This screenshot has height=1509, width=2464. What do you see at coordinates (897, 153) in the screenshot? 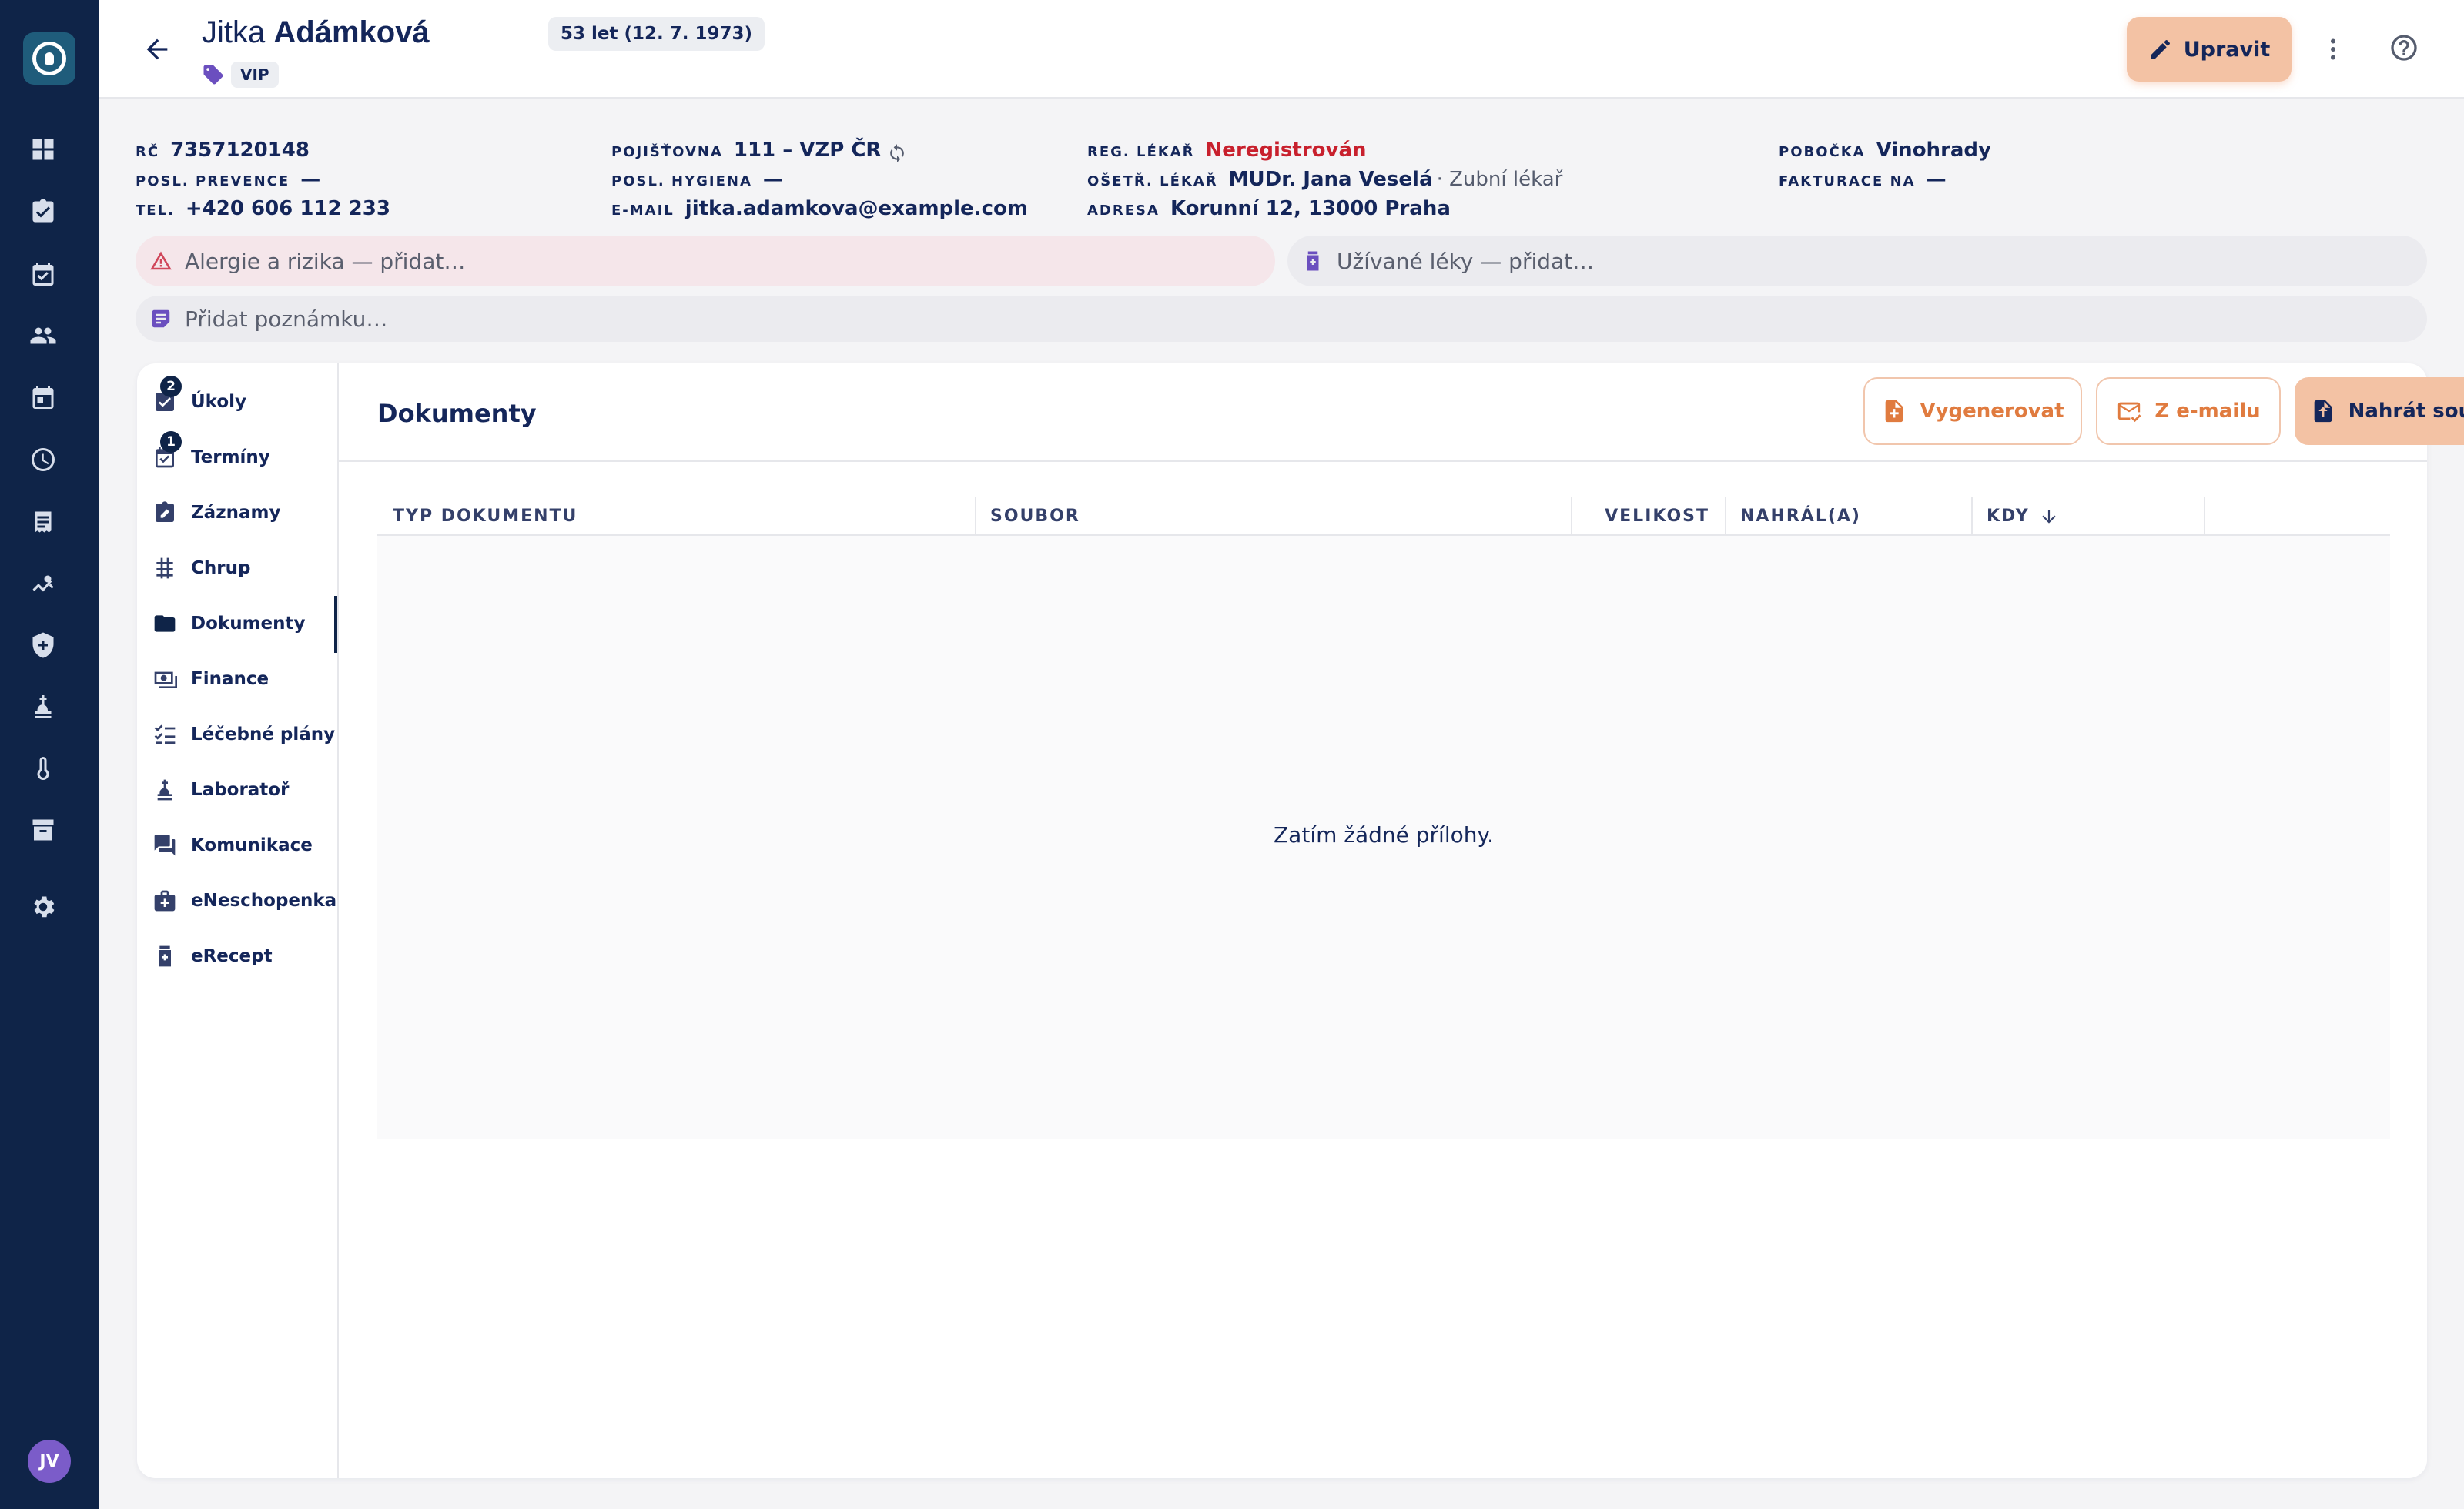
I see `sync-icon` at bounding box center [897, 153].